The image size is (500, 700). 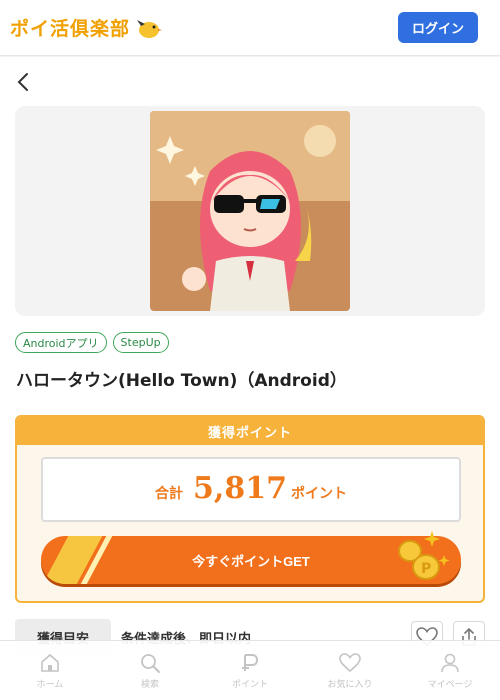 I want to click on nav-home: ホーム, so click(x=50, y=670).